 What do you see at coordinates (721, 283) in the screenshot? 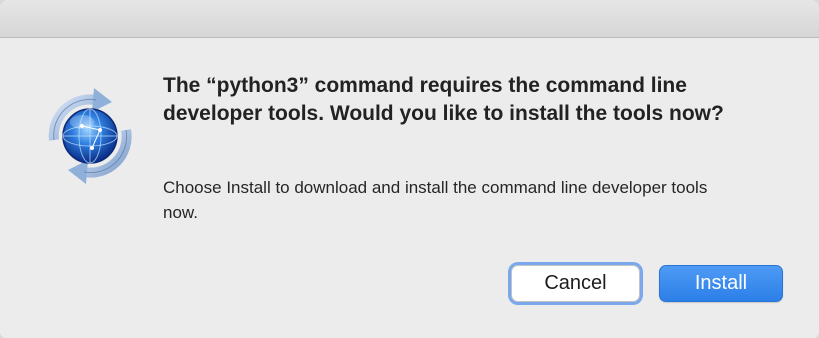
I see `install-button: Install` at bounding box center [721, 283].